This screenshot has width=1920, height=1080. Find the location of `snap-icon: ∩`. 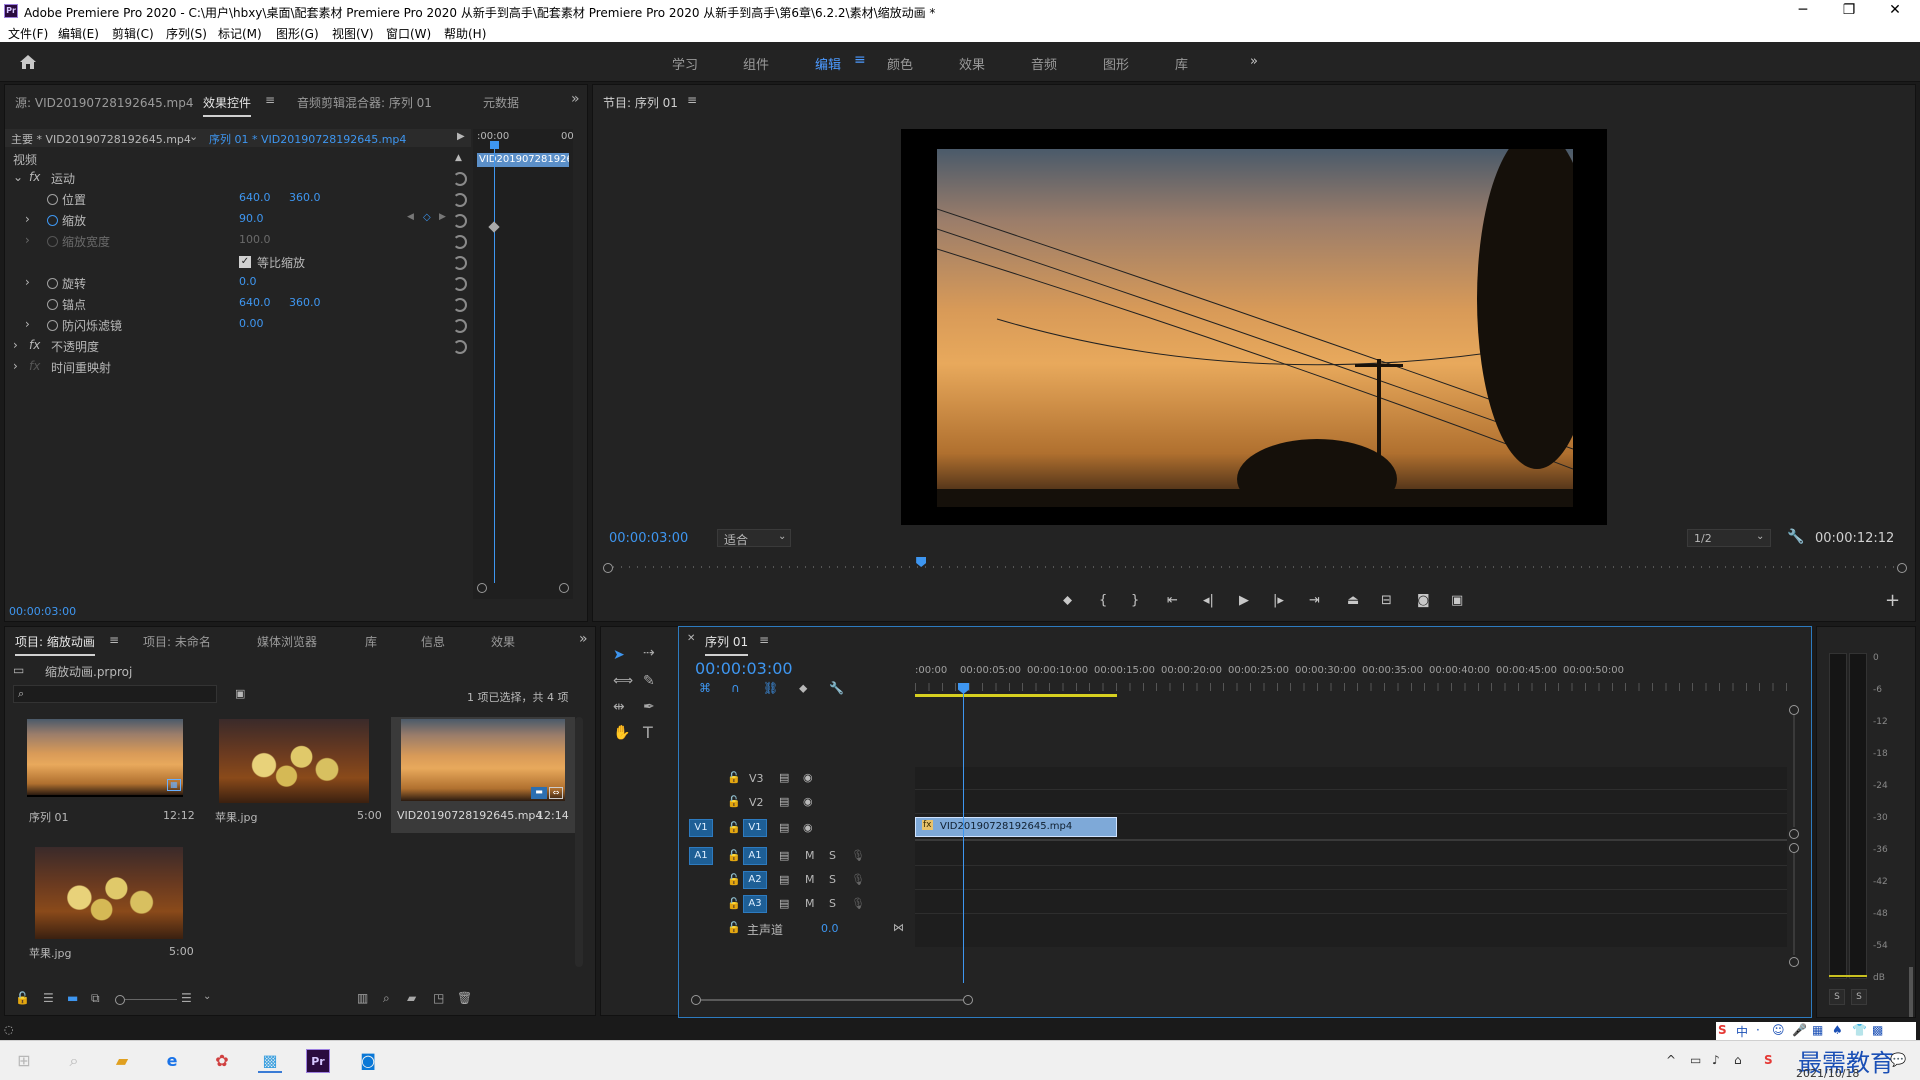

snap-icon: ∩ is located at coordinates (735, 688).